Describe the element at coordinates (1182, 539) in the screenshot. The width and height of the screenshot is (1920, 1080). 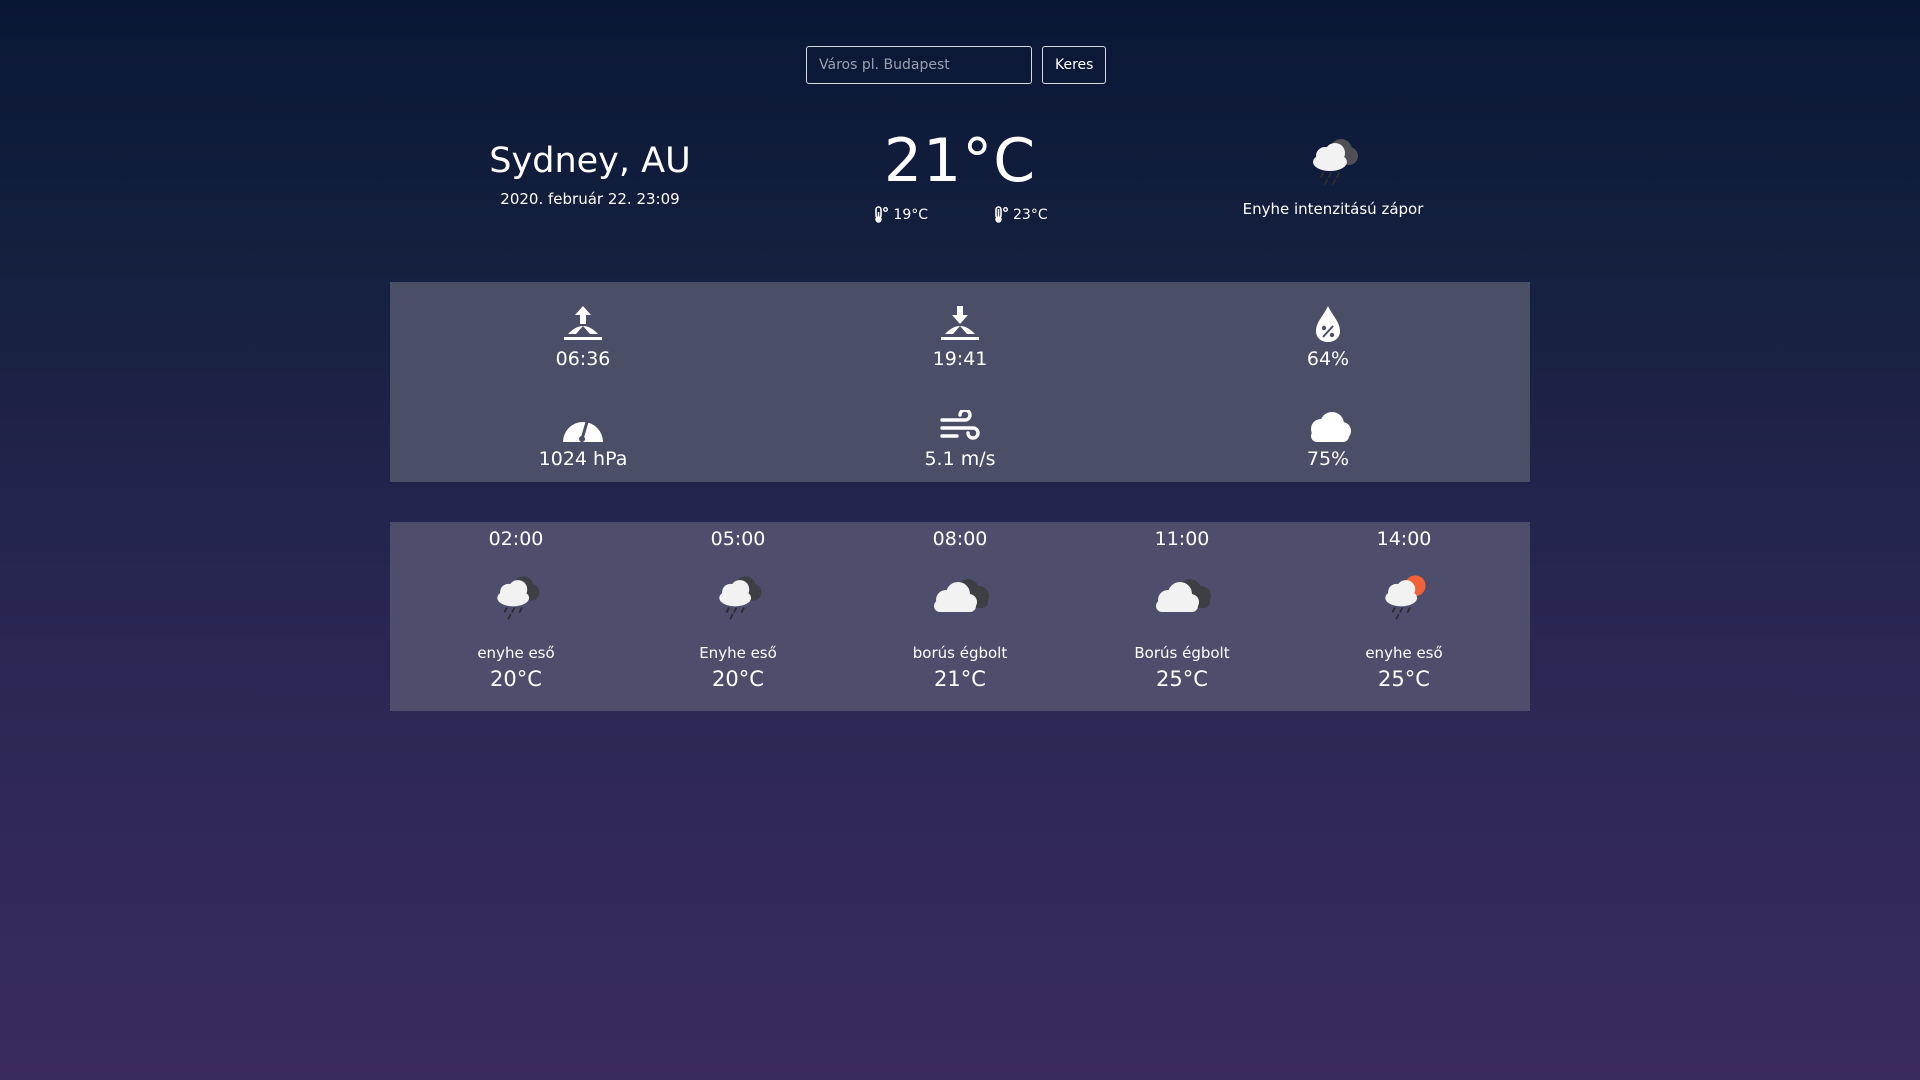
I see `forecast-time: 11:00` at that location.